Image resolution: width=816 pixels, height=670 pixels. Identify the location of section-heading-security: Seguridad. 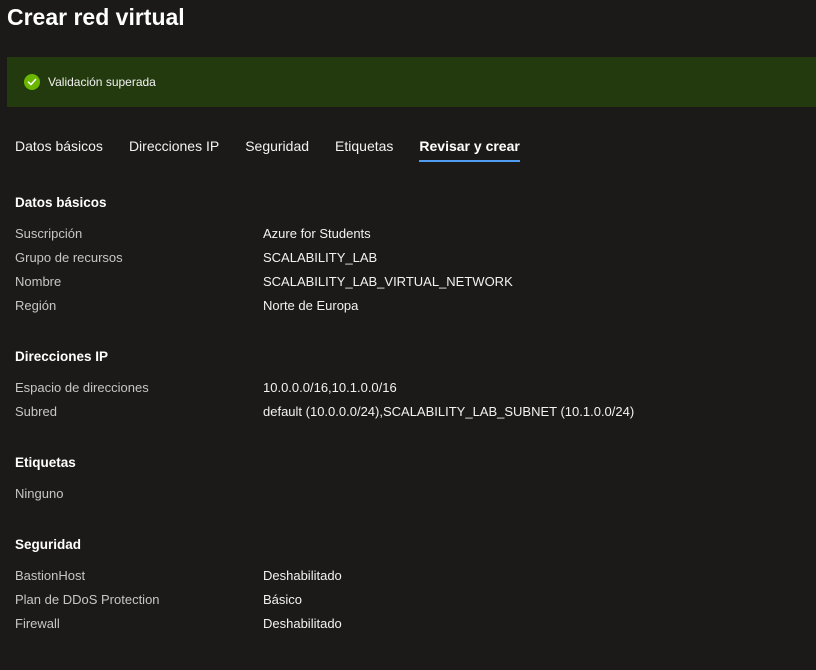
(48, 544).